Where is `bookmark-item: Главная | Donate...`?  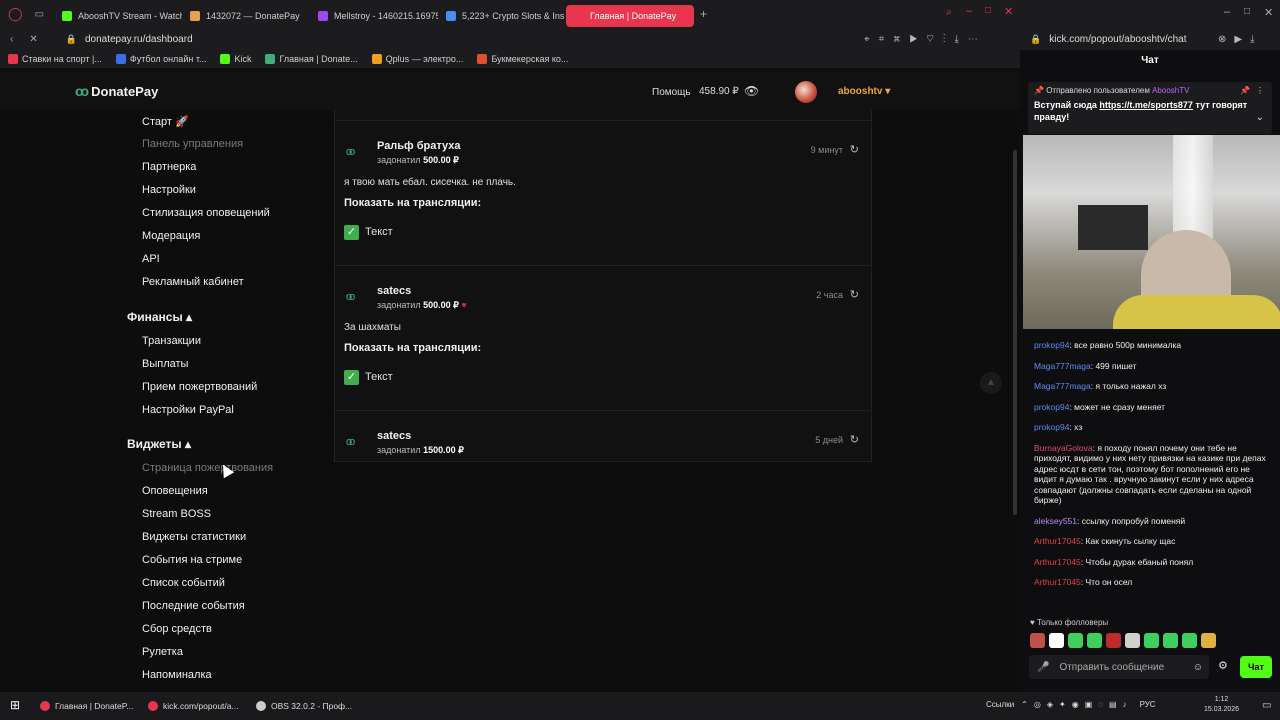 bookmark-item: Главная | Donate... is located at coordinates (311, 59).